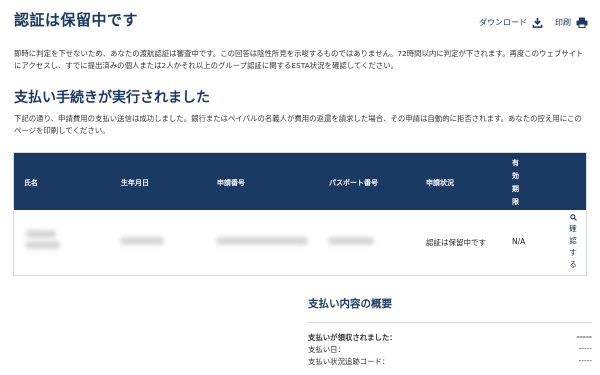  I want to click on summary-label: 支払いが領収されました：, so click(352, 337).